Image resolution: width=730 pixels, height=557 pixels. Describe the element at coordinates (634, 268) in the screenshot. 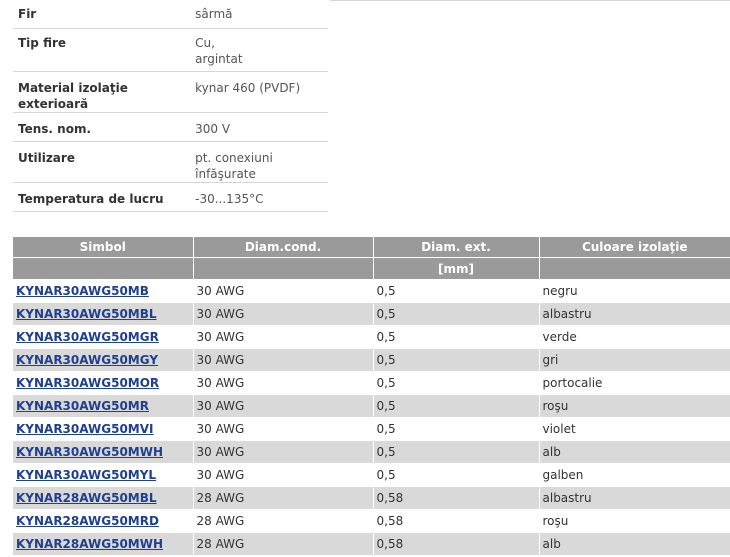

I see `unit-color` at that location.